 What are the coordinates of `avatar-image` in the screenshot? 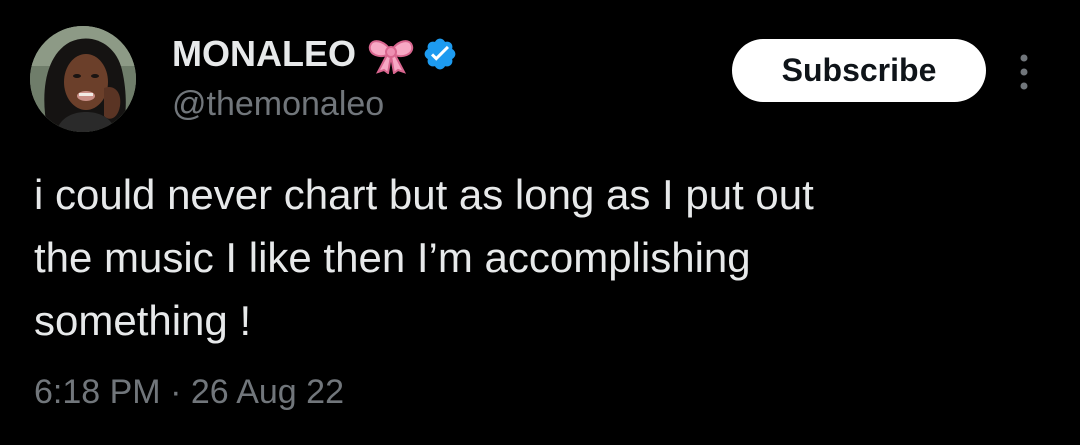 It's located at (83, 79).